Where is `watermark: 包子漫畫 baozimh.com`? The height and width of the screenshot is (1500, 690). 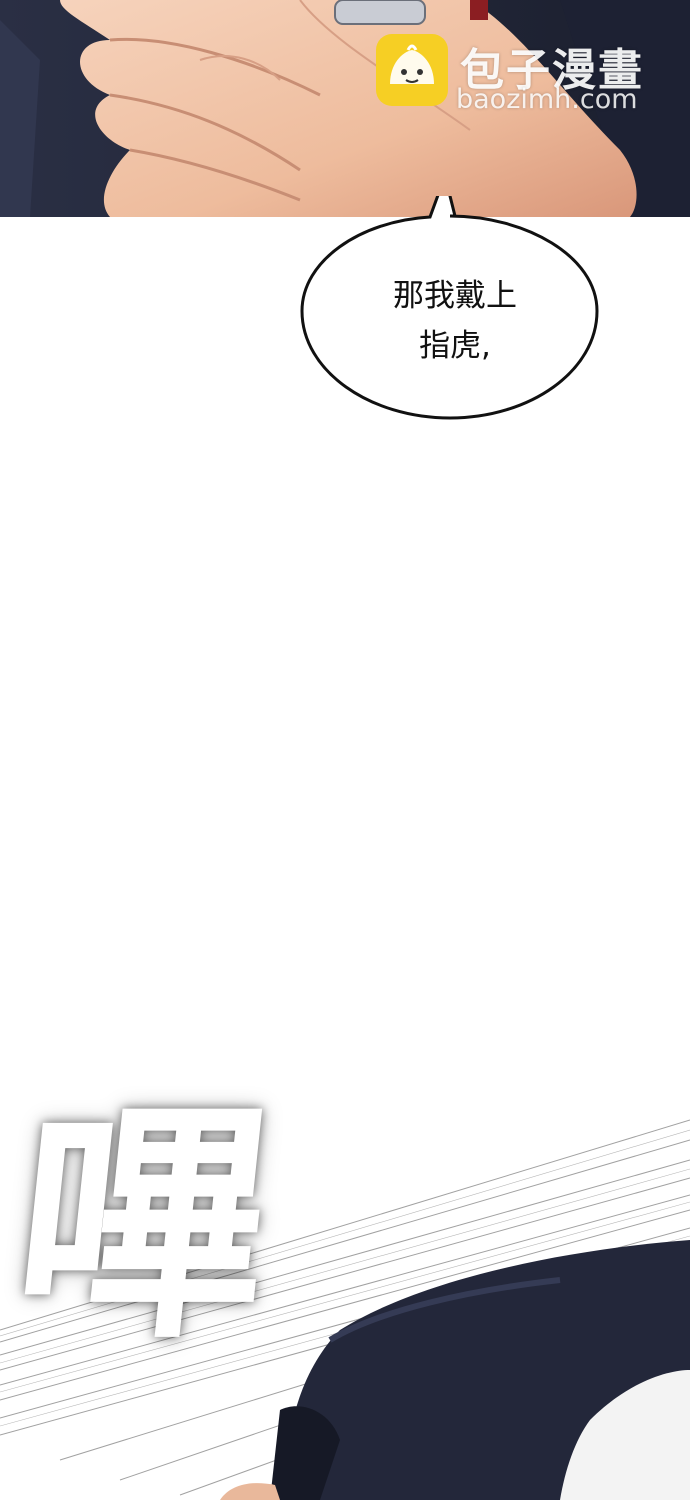
watermark: 包子漫畫 baozimh.com is located at coordinates (526, 79).